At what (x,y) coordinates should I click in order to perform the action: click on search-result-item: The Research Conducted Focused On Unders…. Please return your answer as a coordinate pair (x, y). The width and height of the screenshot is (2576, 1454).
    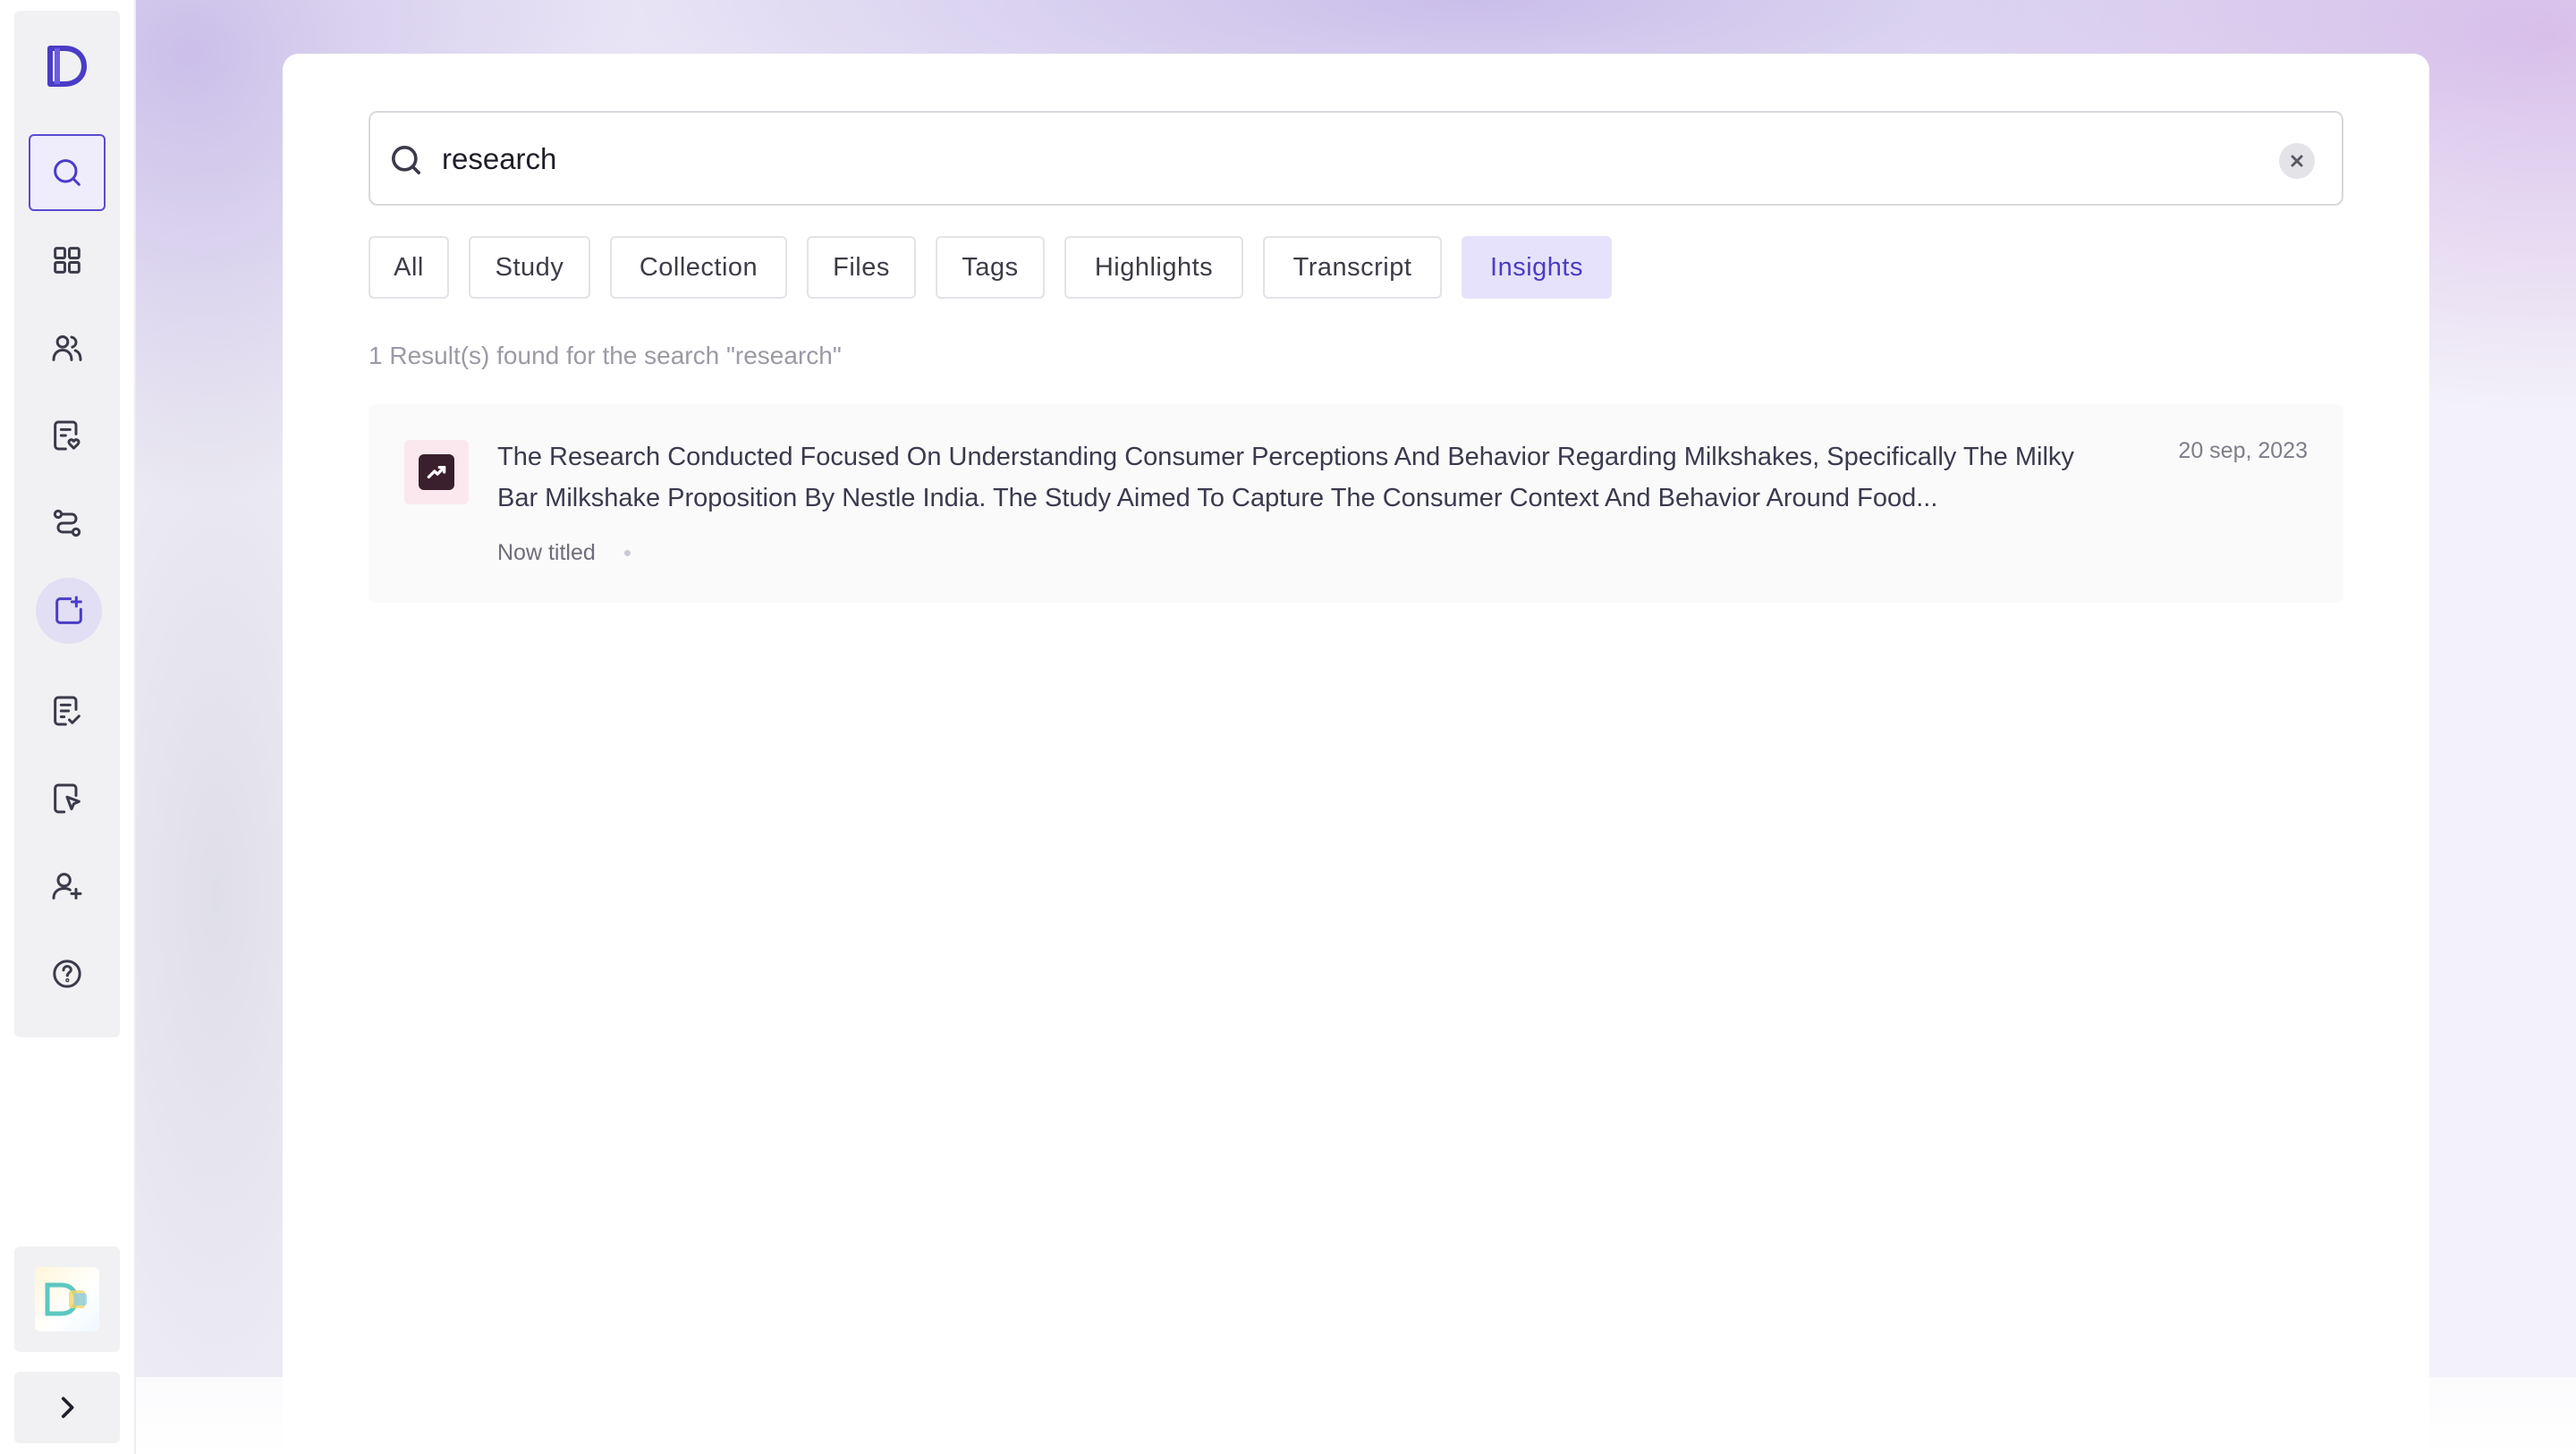
    Looking at the image, I should click on (1356, 503).